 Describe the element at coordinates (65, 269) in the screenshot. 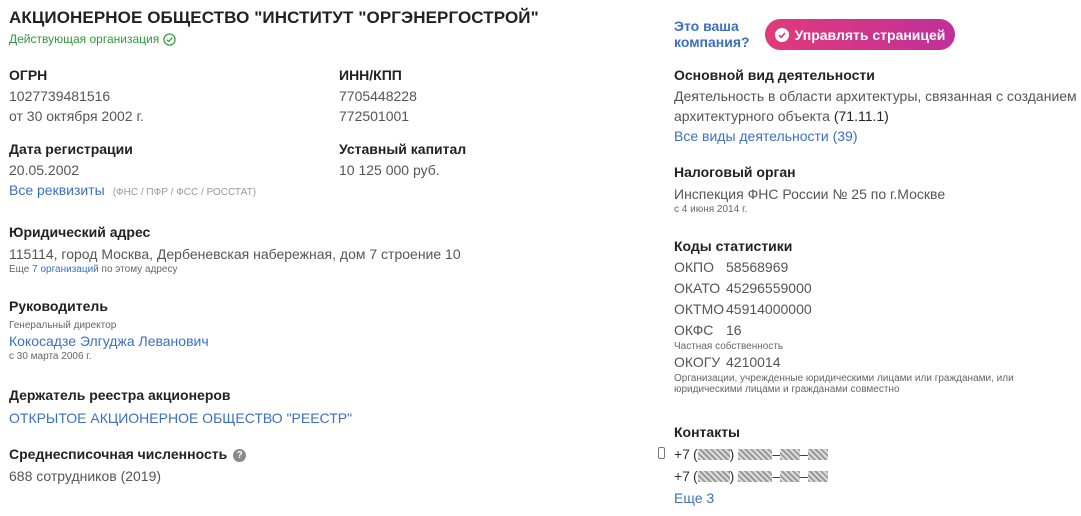

I see `same-address-orgs-link: 7 организаций` at that location.